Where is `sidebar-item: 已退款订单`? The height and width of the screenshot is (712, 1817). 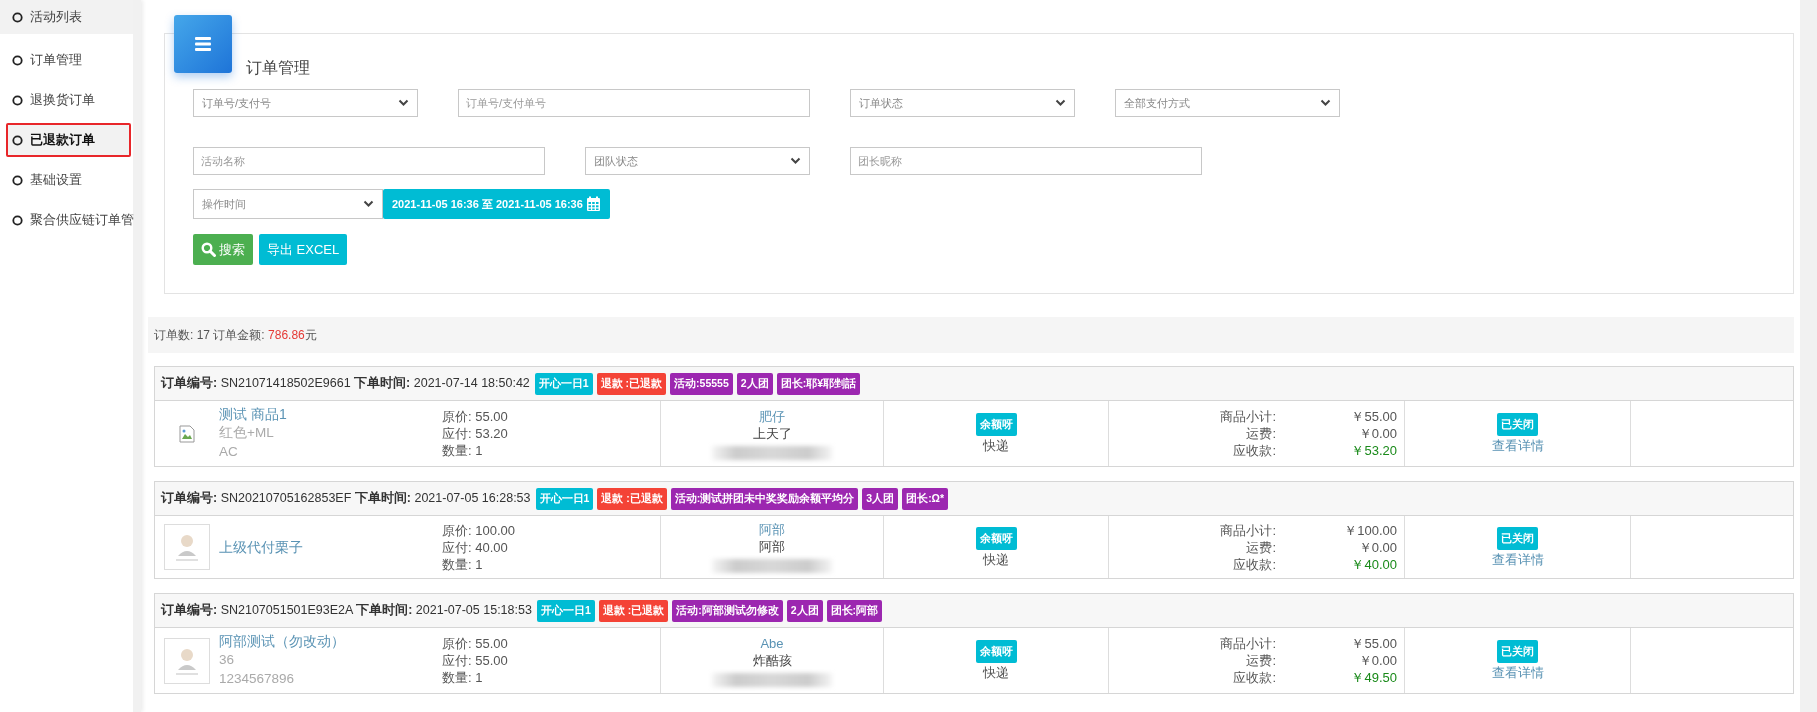
sidebar-item: 已退款订单 is located at coordinates (68, 140).